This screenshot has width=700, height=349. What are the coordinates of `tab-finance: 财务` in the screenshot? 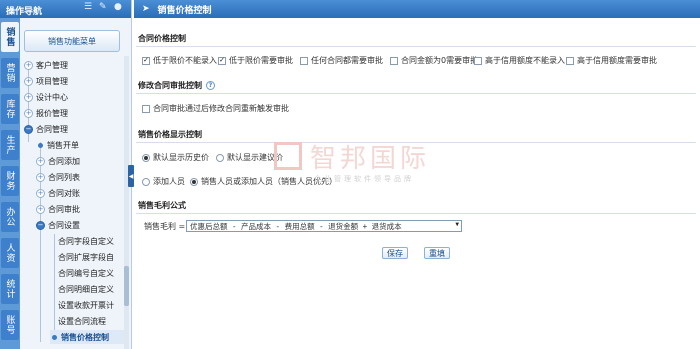 It's located at (10, 181).